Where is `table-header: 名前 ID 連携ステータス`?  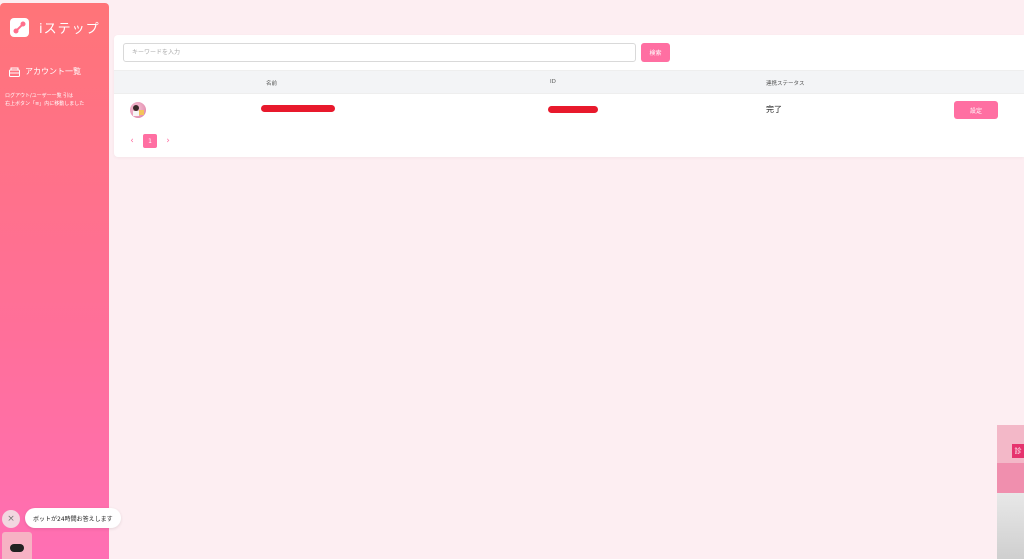
table-header: 名前 ID 連携ステータス is located at coordinates (569, 82).